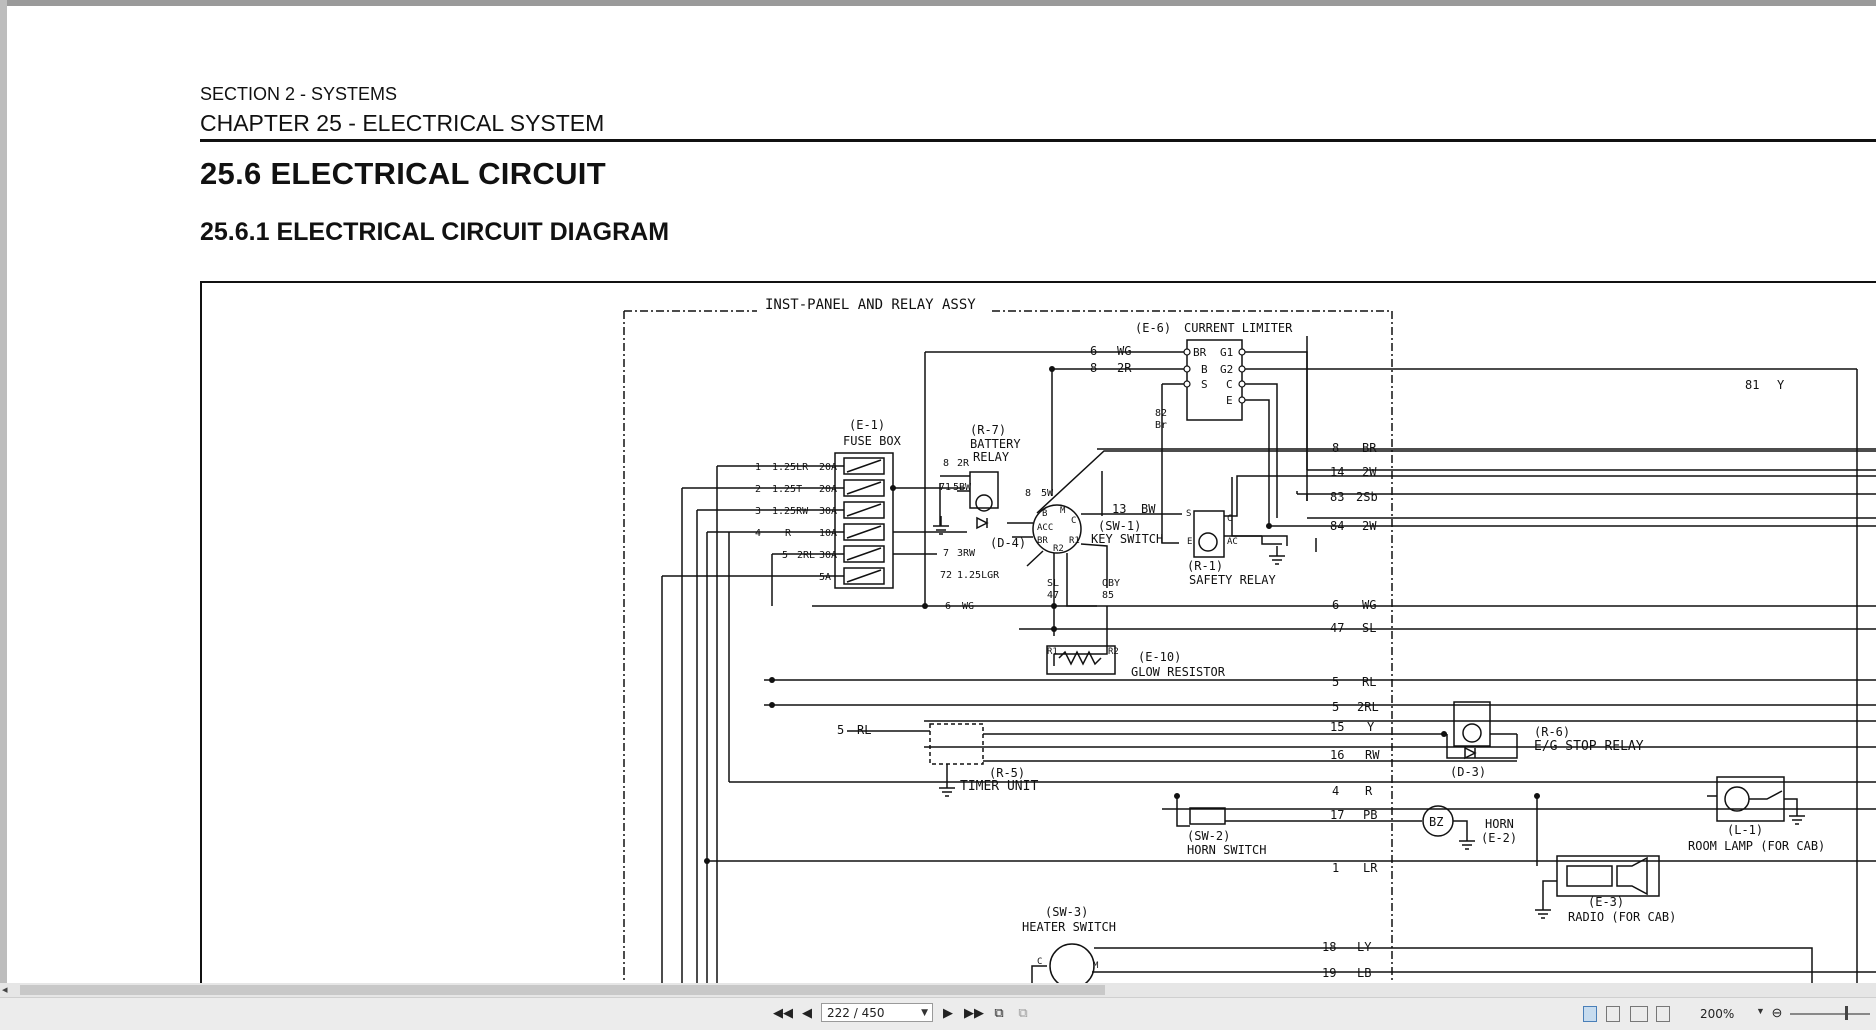 The image size is (1876, 1030). What do you see at coordinates (1760, 1011) in the screenshot?
I see `zoom-dropdown-icon: ▼` at bounding box center [1760, 1011].